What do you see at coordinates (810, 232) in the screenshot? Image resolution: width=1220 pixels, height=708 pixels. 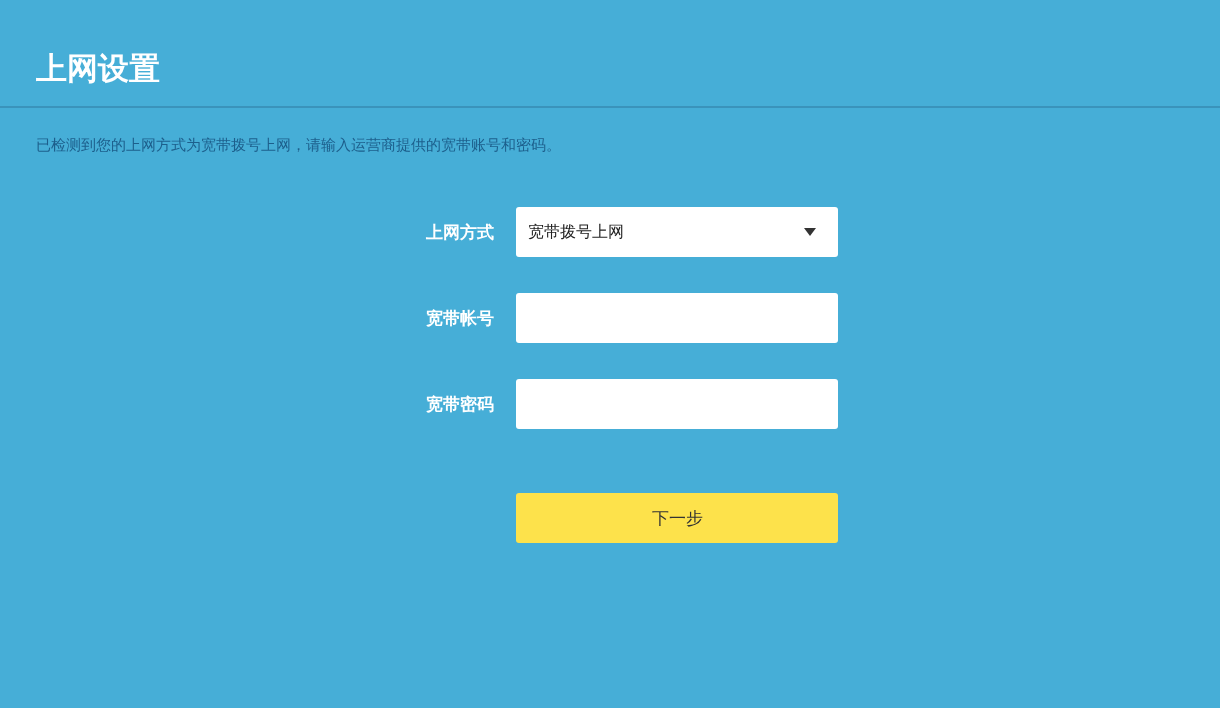 I see `caret-icon` at bounding box center [810, 232].